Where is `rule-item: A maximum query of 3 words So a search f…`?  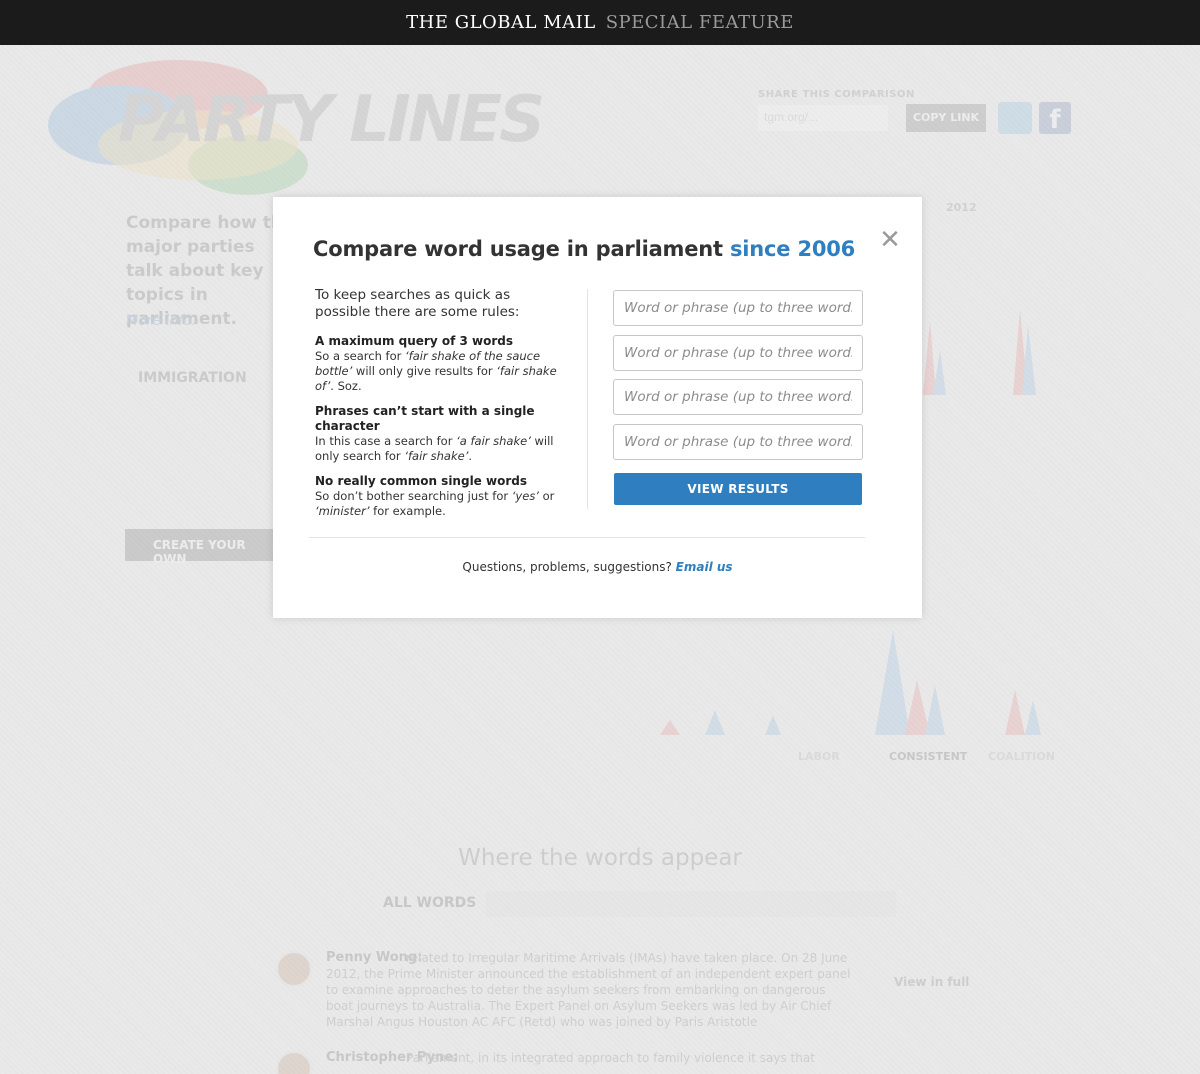 rule-item: A maximum query of 3 words So a search f… is located at coordinates (441, 364).